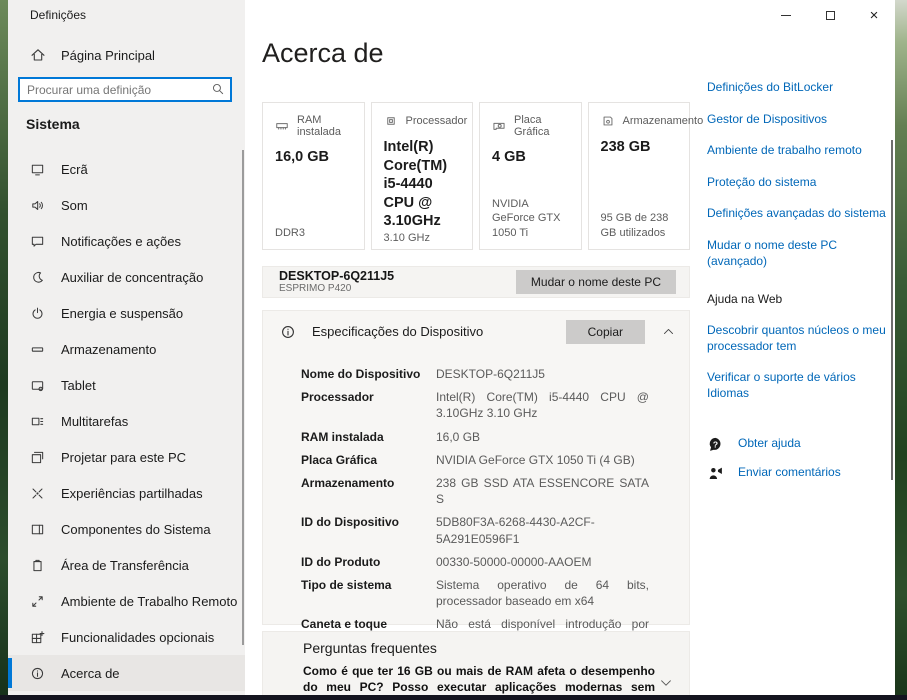 Image resolution: width=907 pixels, height=700 pixels. I want to click on sidebar-item-home: Página Principal, so click(92, 55).